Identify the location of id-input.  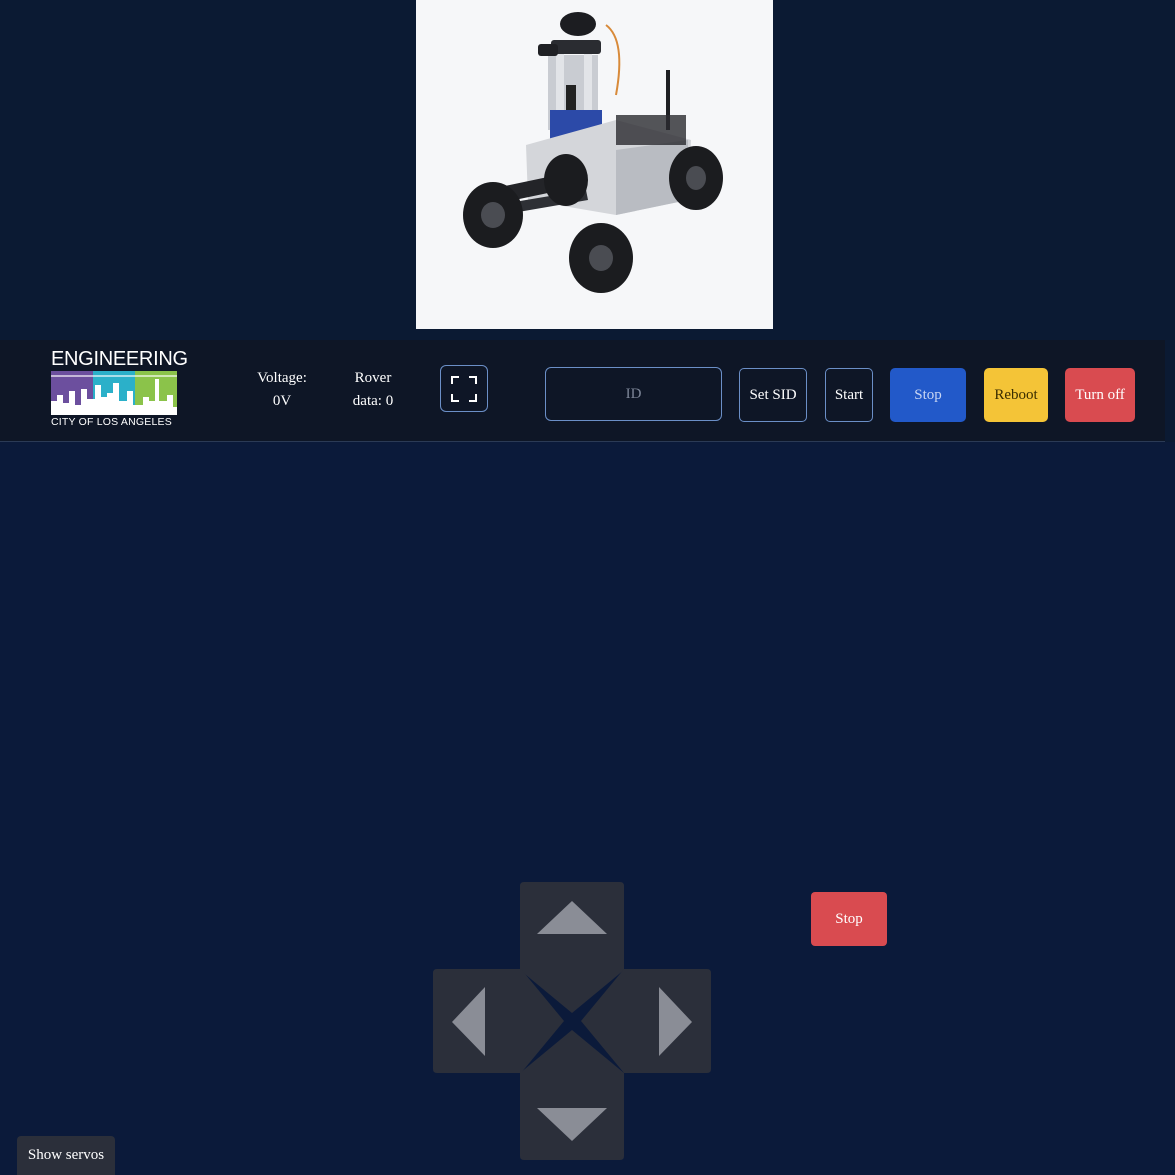
(633, 394).